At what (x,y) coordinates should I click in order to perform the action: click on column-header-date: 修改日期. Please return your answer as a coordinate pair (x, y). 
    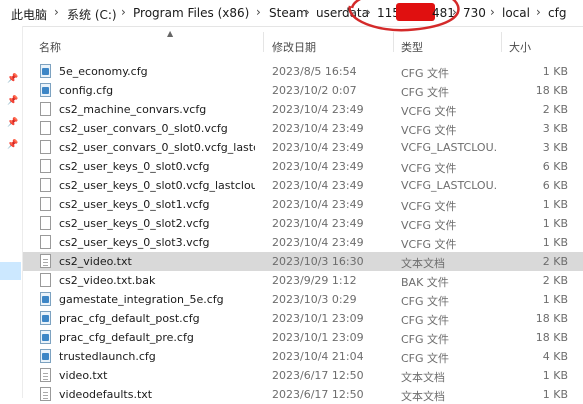
    Looking at the image, I should click on (294, 47).